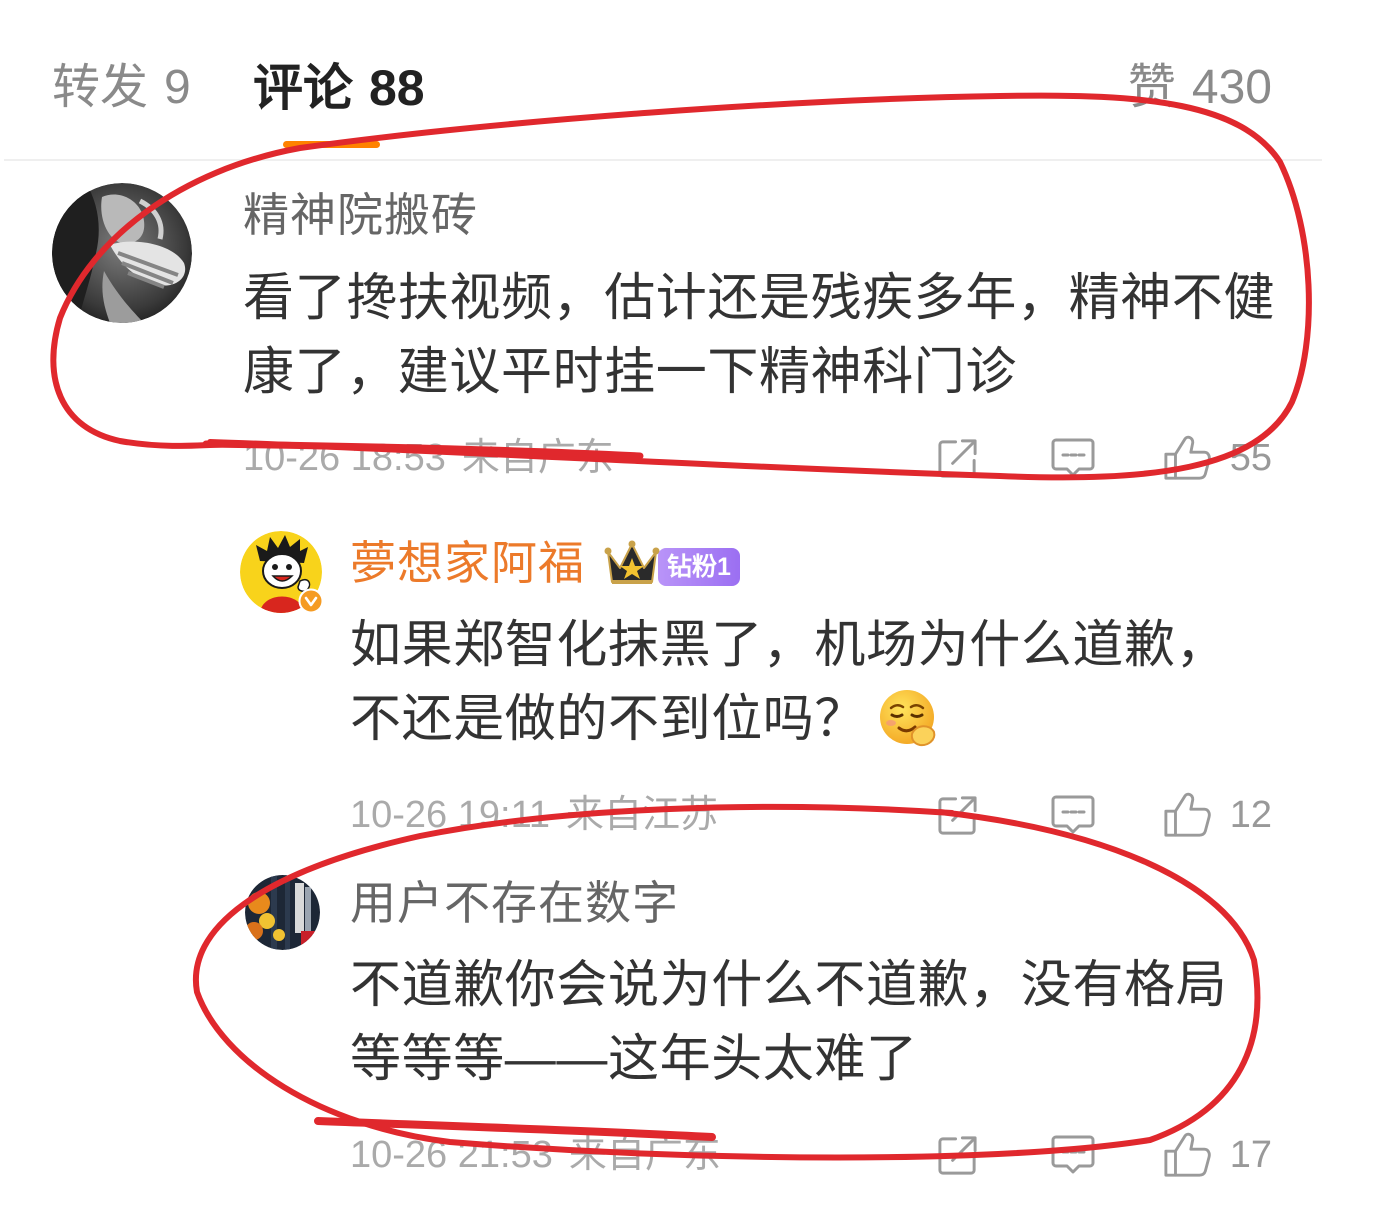 The image size is (1382, 1208). Describe the element at coordinates (1151, 87) in the screenshot. I see `tab-likes-label: 赞` at that location.